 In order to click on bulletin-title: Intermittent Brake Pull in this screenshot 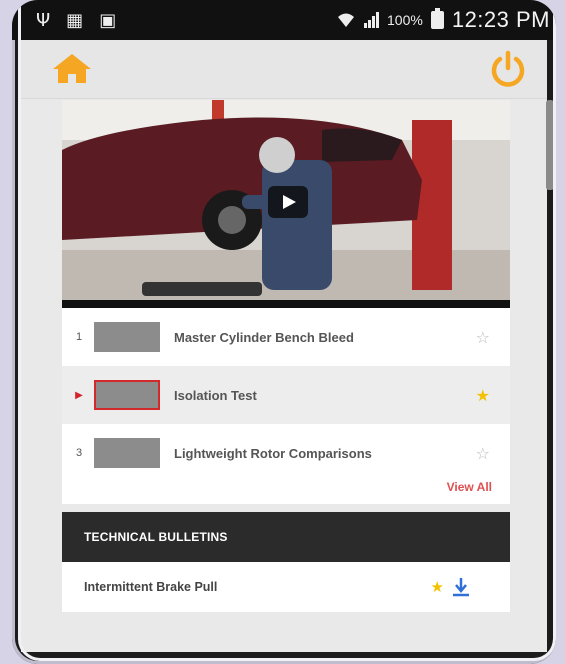, I will do `click(150, 587)`.